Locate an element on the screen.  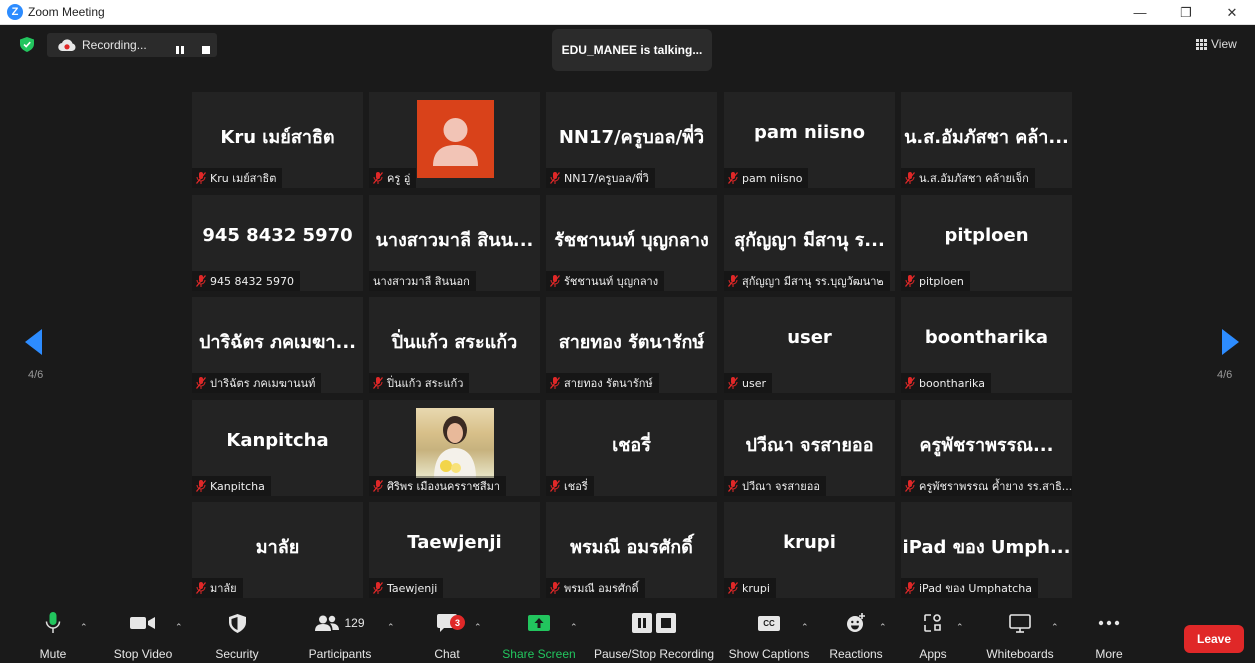
participant-caption-text: ปิ่นแก้ว สระแก้ว is located at coordinates (425, 383).